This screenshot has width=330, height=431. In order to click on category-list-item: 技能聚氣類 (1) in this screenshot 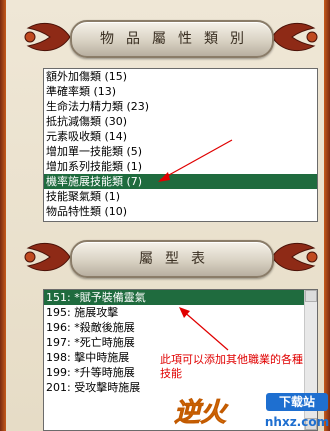, I will do `click(180, 196)`.